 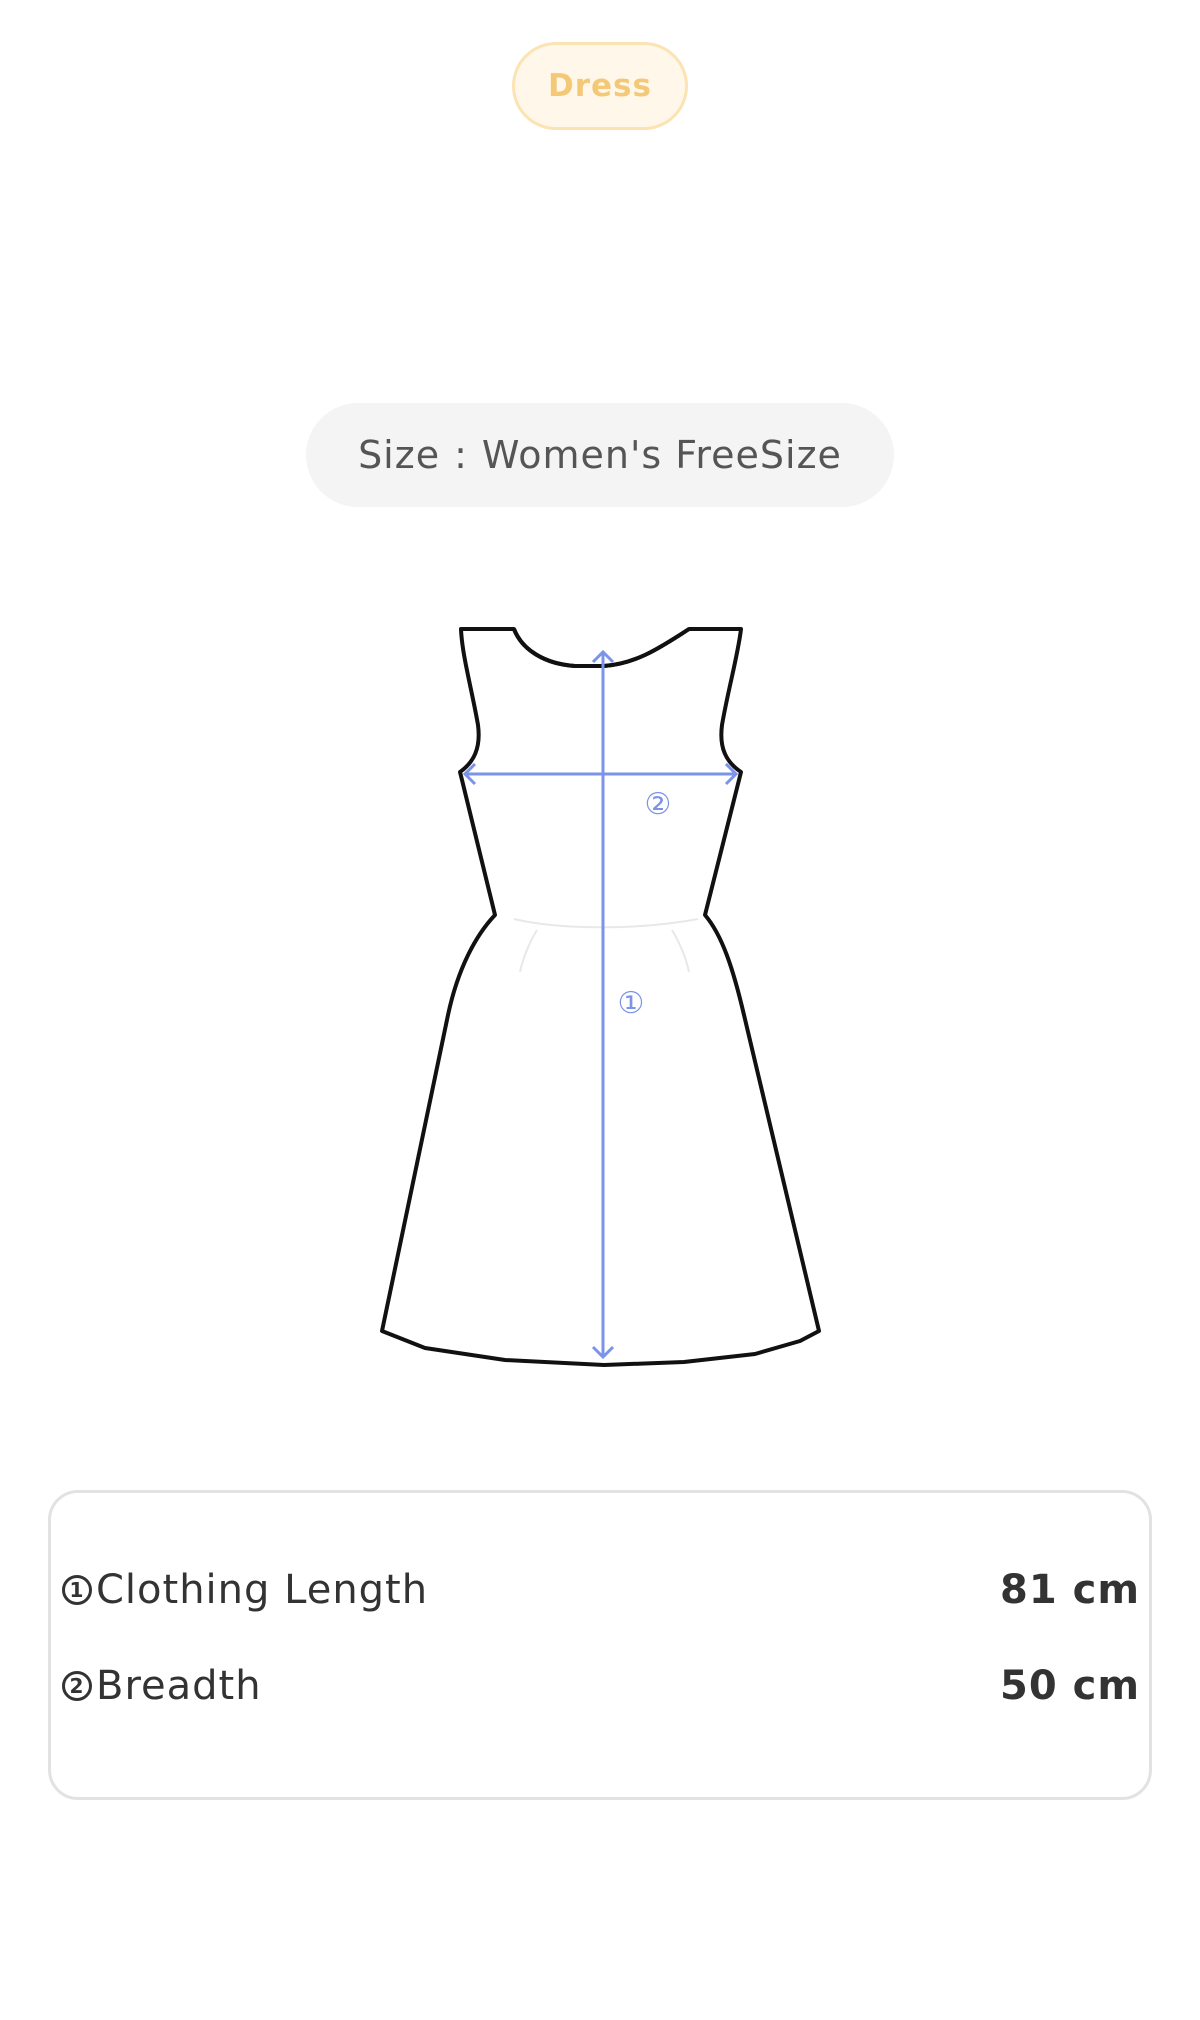 What do you see at coordinates (600, 1645) in the screenshot?
I see `measurement-card` at bounding box center [600, 1645].